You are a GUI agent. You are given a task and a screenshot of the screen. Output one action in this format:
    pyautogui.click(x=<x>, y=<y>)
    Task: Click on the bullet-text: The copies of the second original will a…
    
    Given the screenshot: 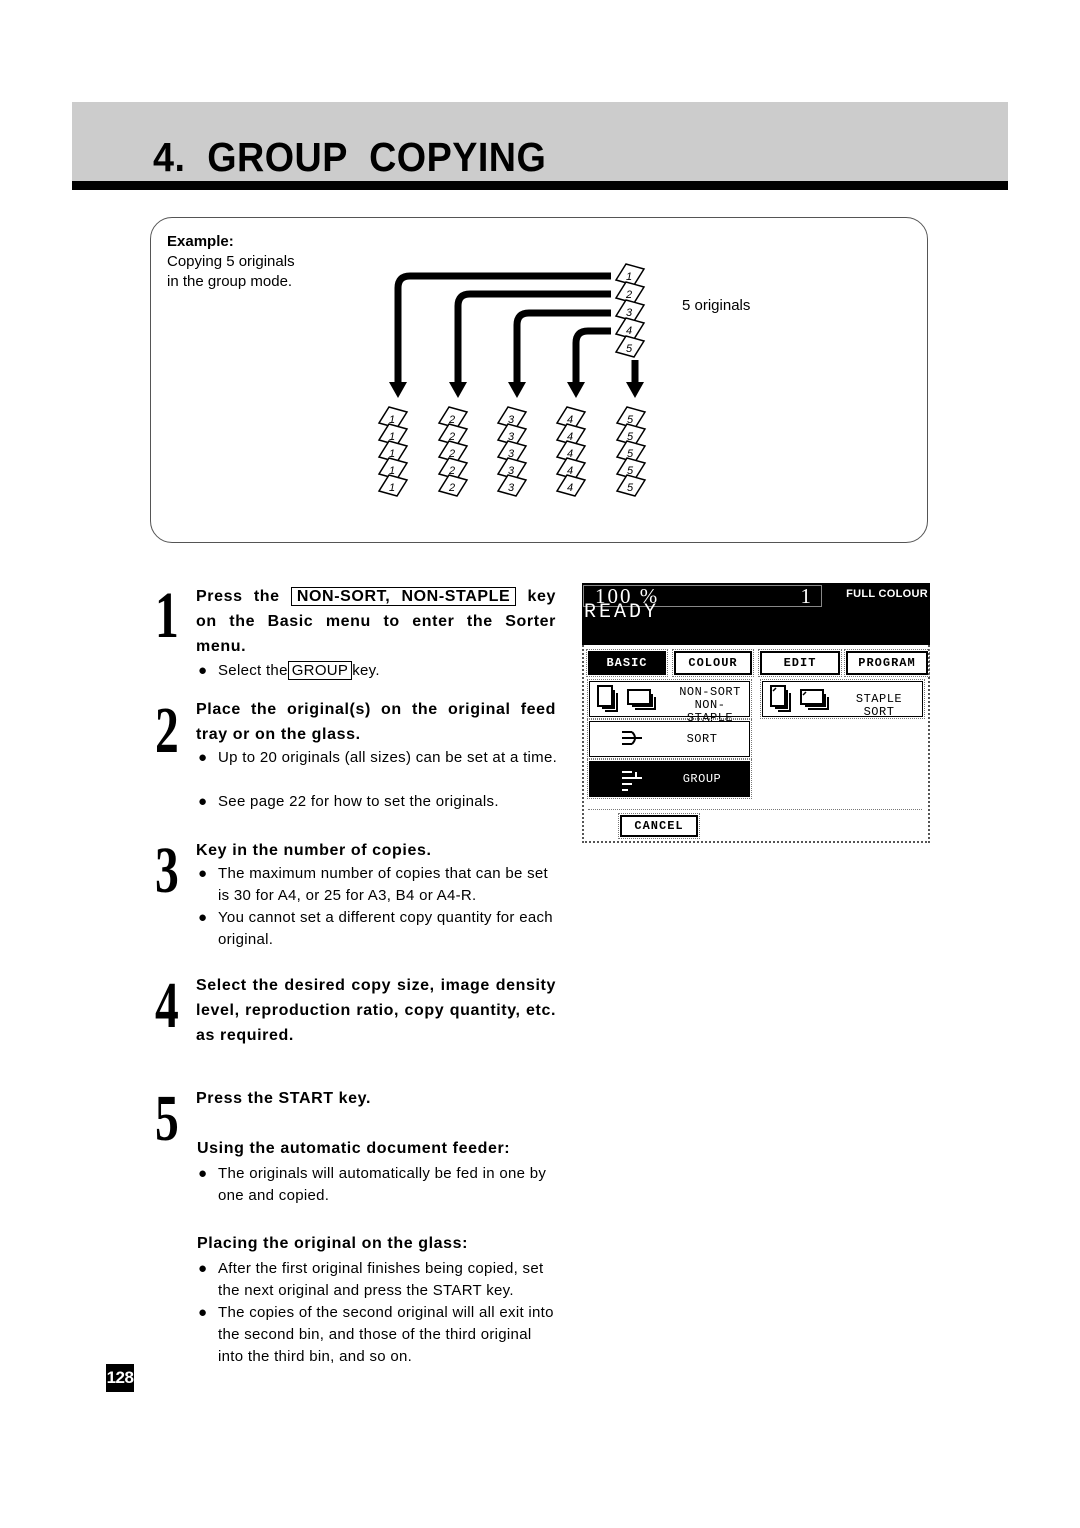 What is the action you would take?
    pyautogui.click(x=386, y=1334)
    